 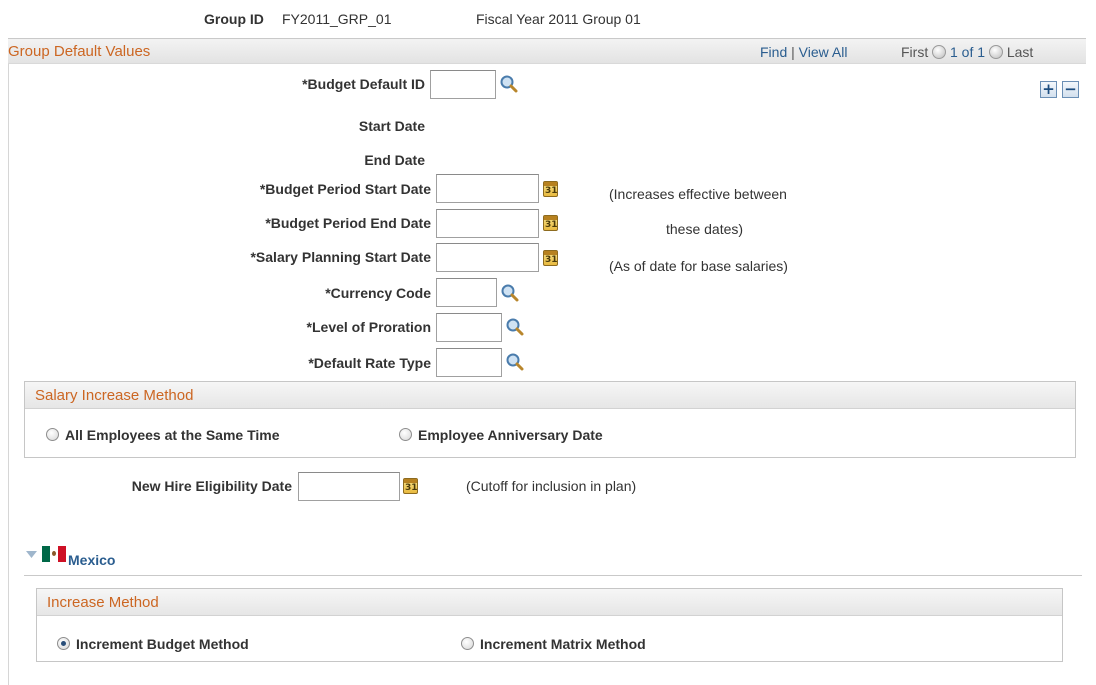 What do you see at coordinates (698, 266) in the screenshot?
I see `as-of-date-note: (As of date for base salaries)` at bounding box center [698, 266].